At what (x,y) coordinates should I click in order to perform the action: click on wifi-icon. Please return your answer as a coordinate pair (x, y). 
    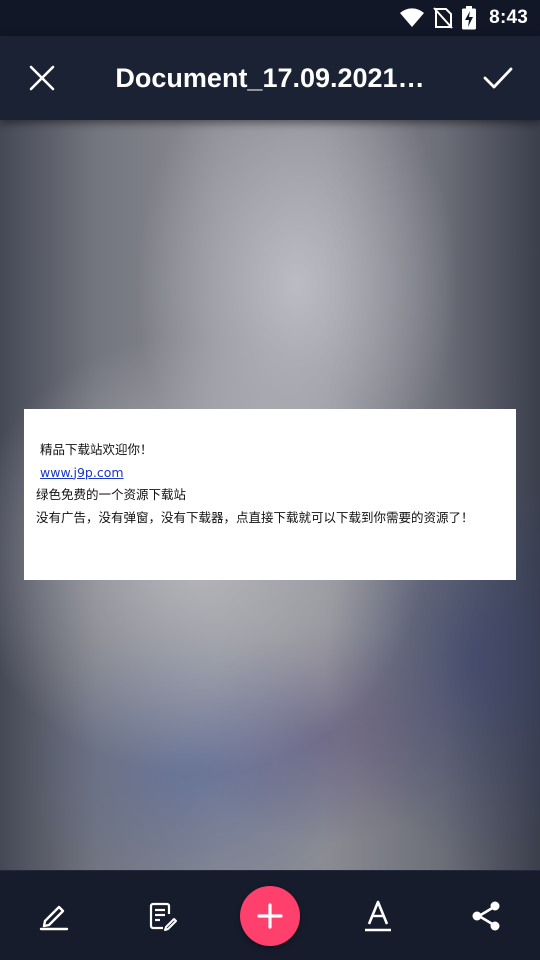
    Looking at the image, I should click on (412, 17).